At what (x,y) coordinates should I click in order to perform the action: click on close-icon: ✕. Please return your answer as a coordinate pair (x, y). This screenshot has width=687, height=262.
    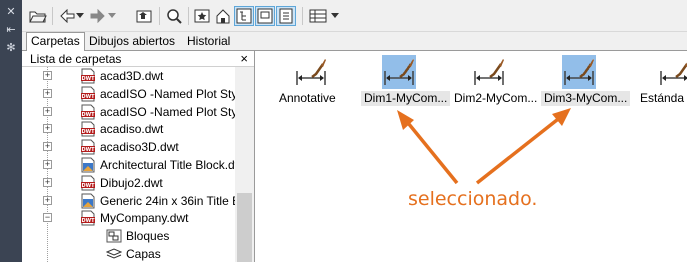
    Looking at the image, I should click on (11, 12).